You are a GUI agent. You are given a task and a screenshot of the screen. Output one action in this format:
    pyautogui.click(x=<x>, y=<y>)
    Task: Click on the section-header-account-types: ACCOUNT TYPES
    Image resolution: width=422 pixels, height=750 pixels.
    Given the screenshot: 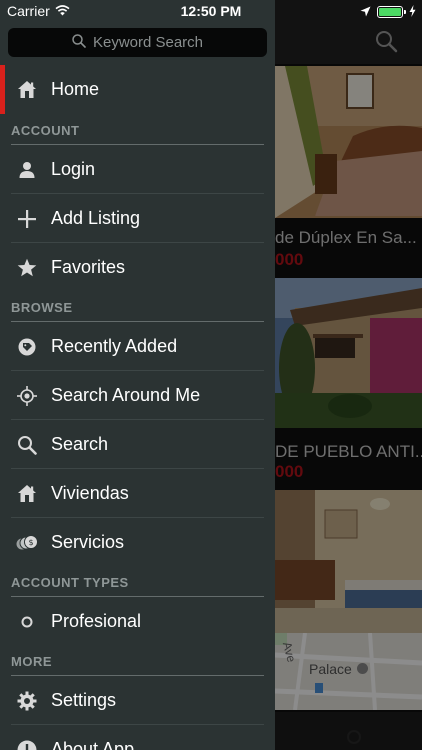 What is the action you would take?
    pyautogui.click(x=70, y=582)
    